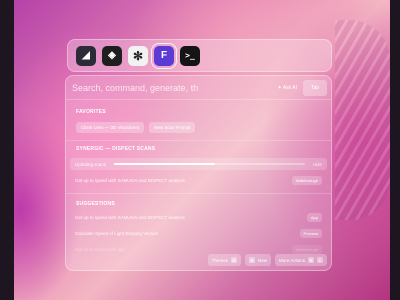 This screenshot has width=400, height=300. Describe the element at coordinates (395, 150) in the screenshot. I see `frame-right-edge` at that location.